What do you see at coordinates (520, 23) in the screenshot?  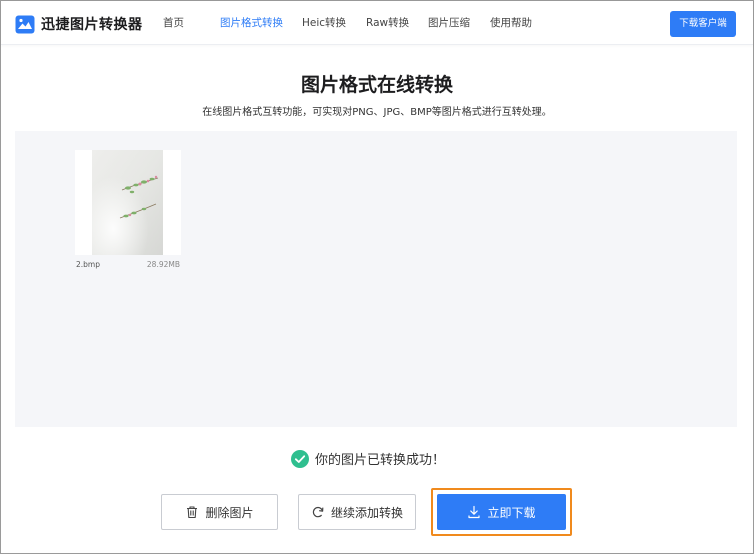 I see `nav-help: 使用帮助` at bounding box center [520, 23].